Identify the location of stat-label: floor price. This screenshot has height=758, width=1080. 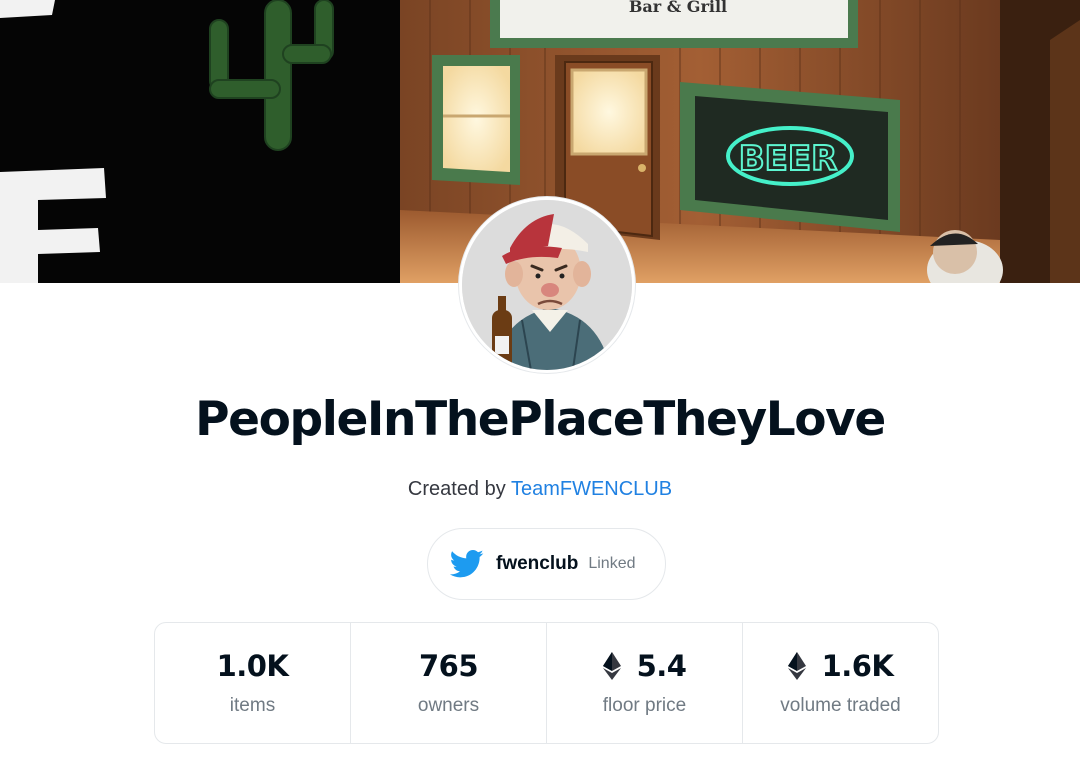
(644, 705).